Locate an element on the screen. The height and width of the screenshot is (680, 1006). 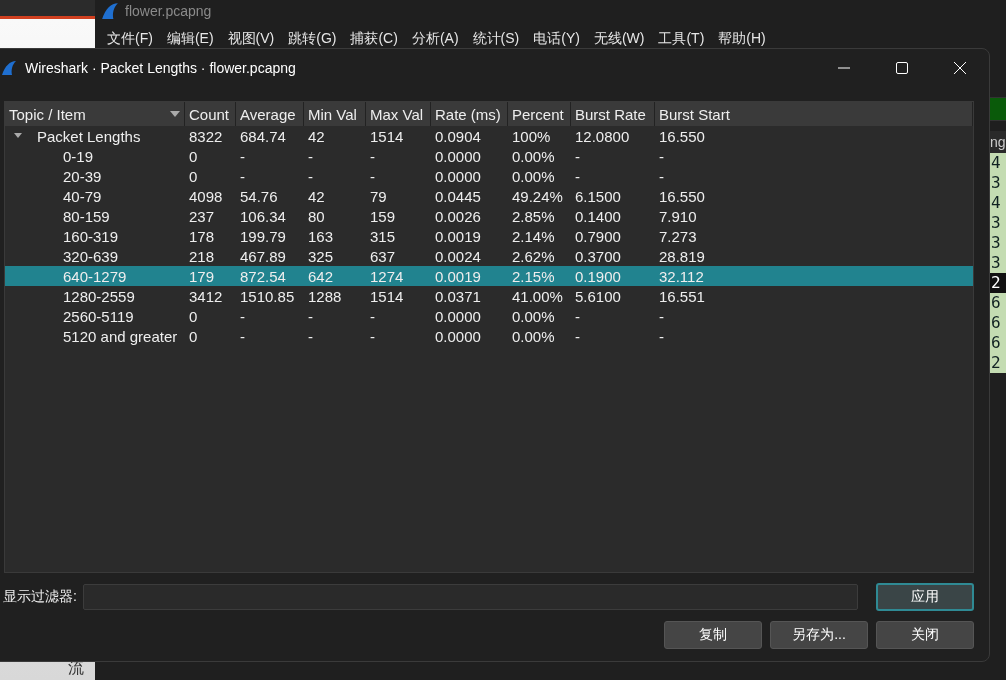
table-cell-text: 0.0019 is located at coordinates (458, 276).